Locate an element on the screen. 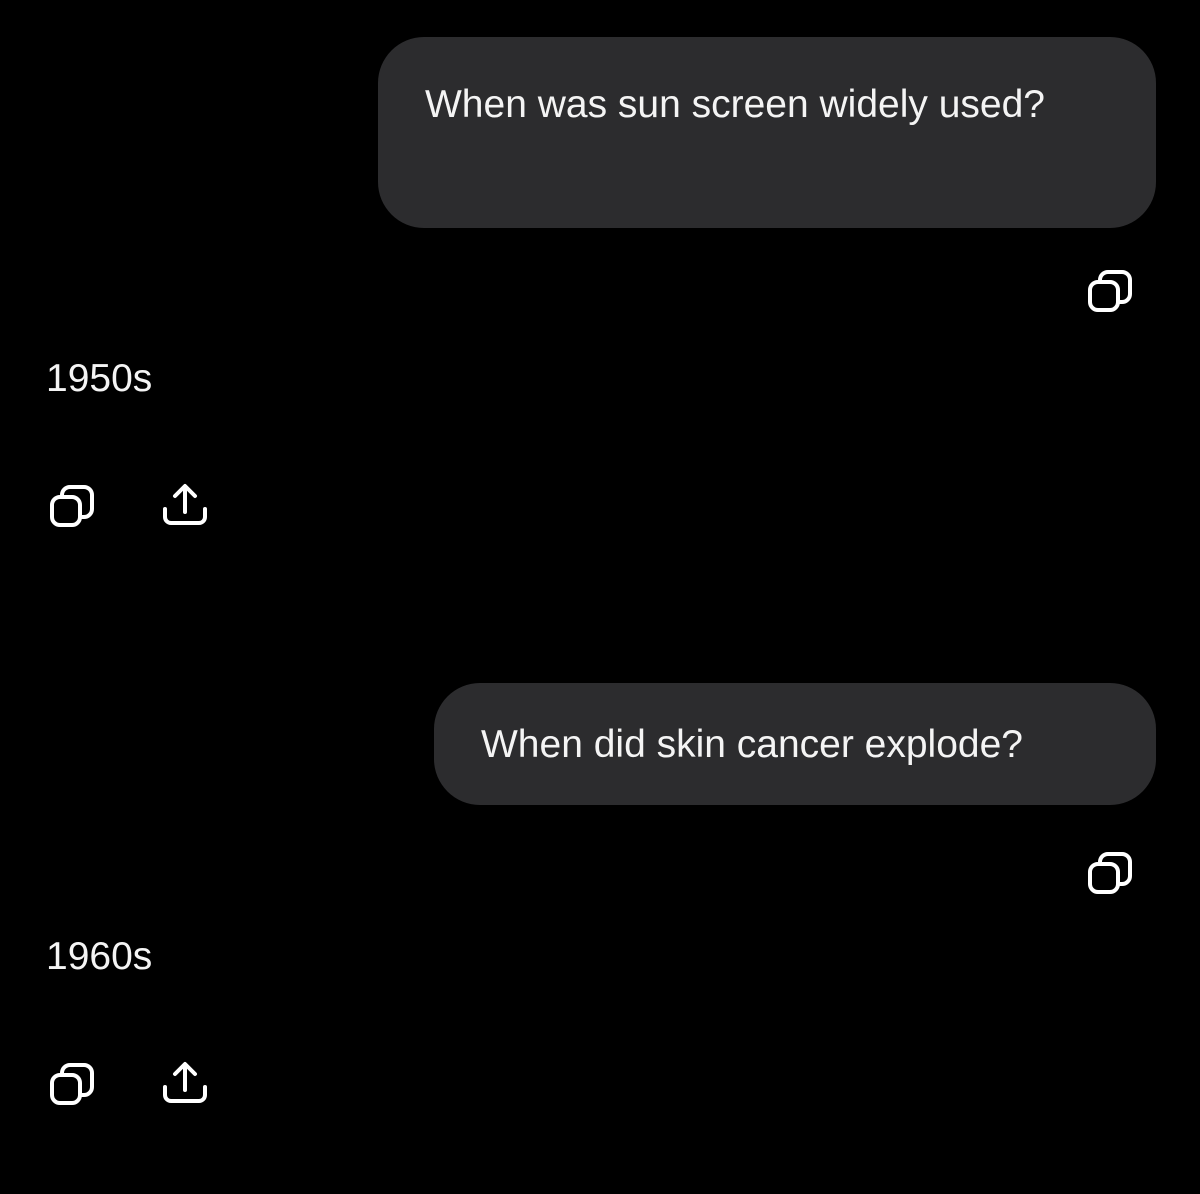 This screenshot has height=1194, width=1200. user-message-bubble: When did skin cancer explode? is located at coordinates (795, 744).